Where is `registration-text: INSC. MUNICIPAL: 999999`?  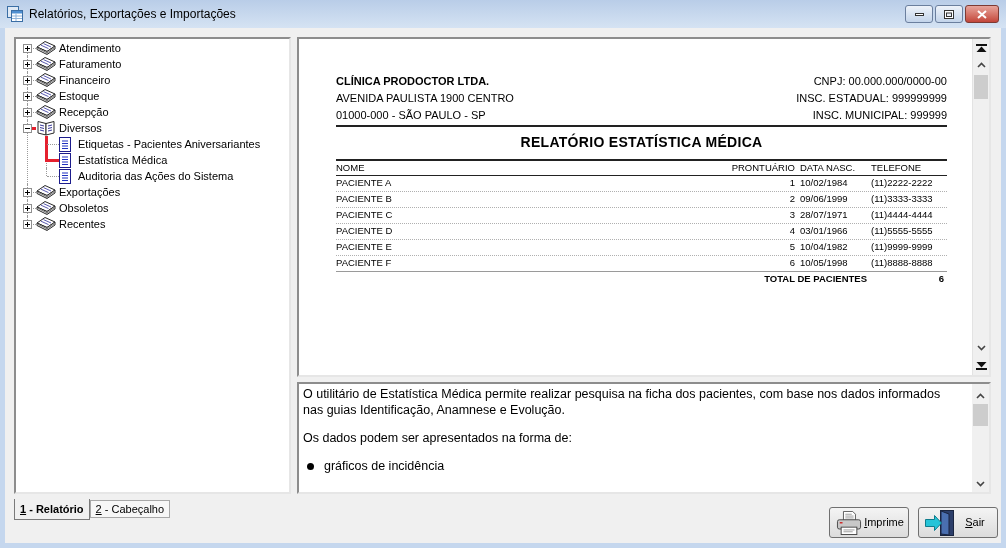 registration-text: INSC. MUNICIPAL: 999999 is located at coordinates (879, 115).